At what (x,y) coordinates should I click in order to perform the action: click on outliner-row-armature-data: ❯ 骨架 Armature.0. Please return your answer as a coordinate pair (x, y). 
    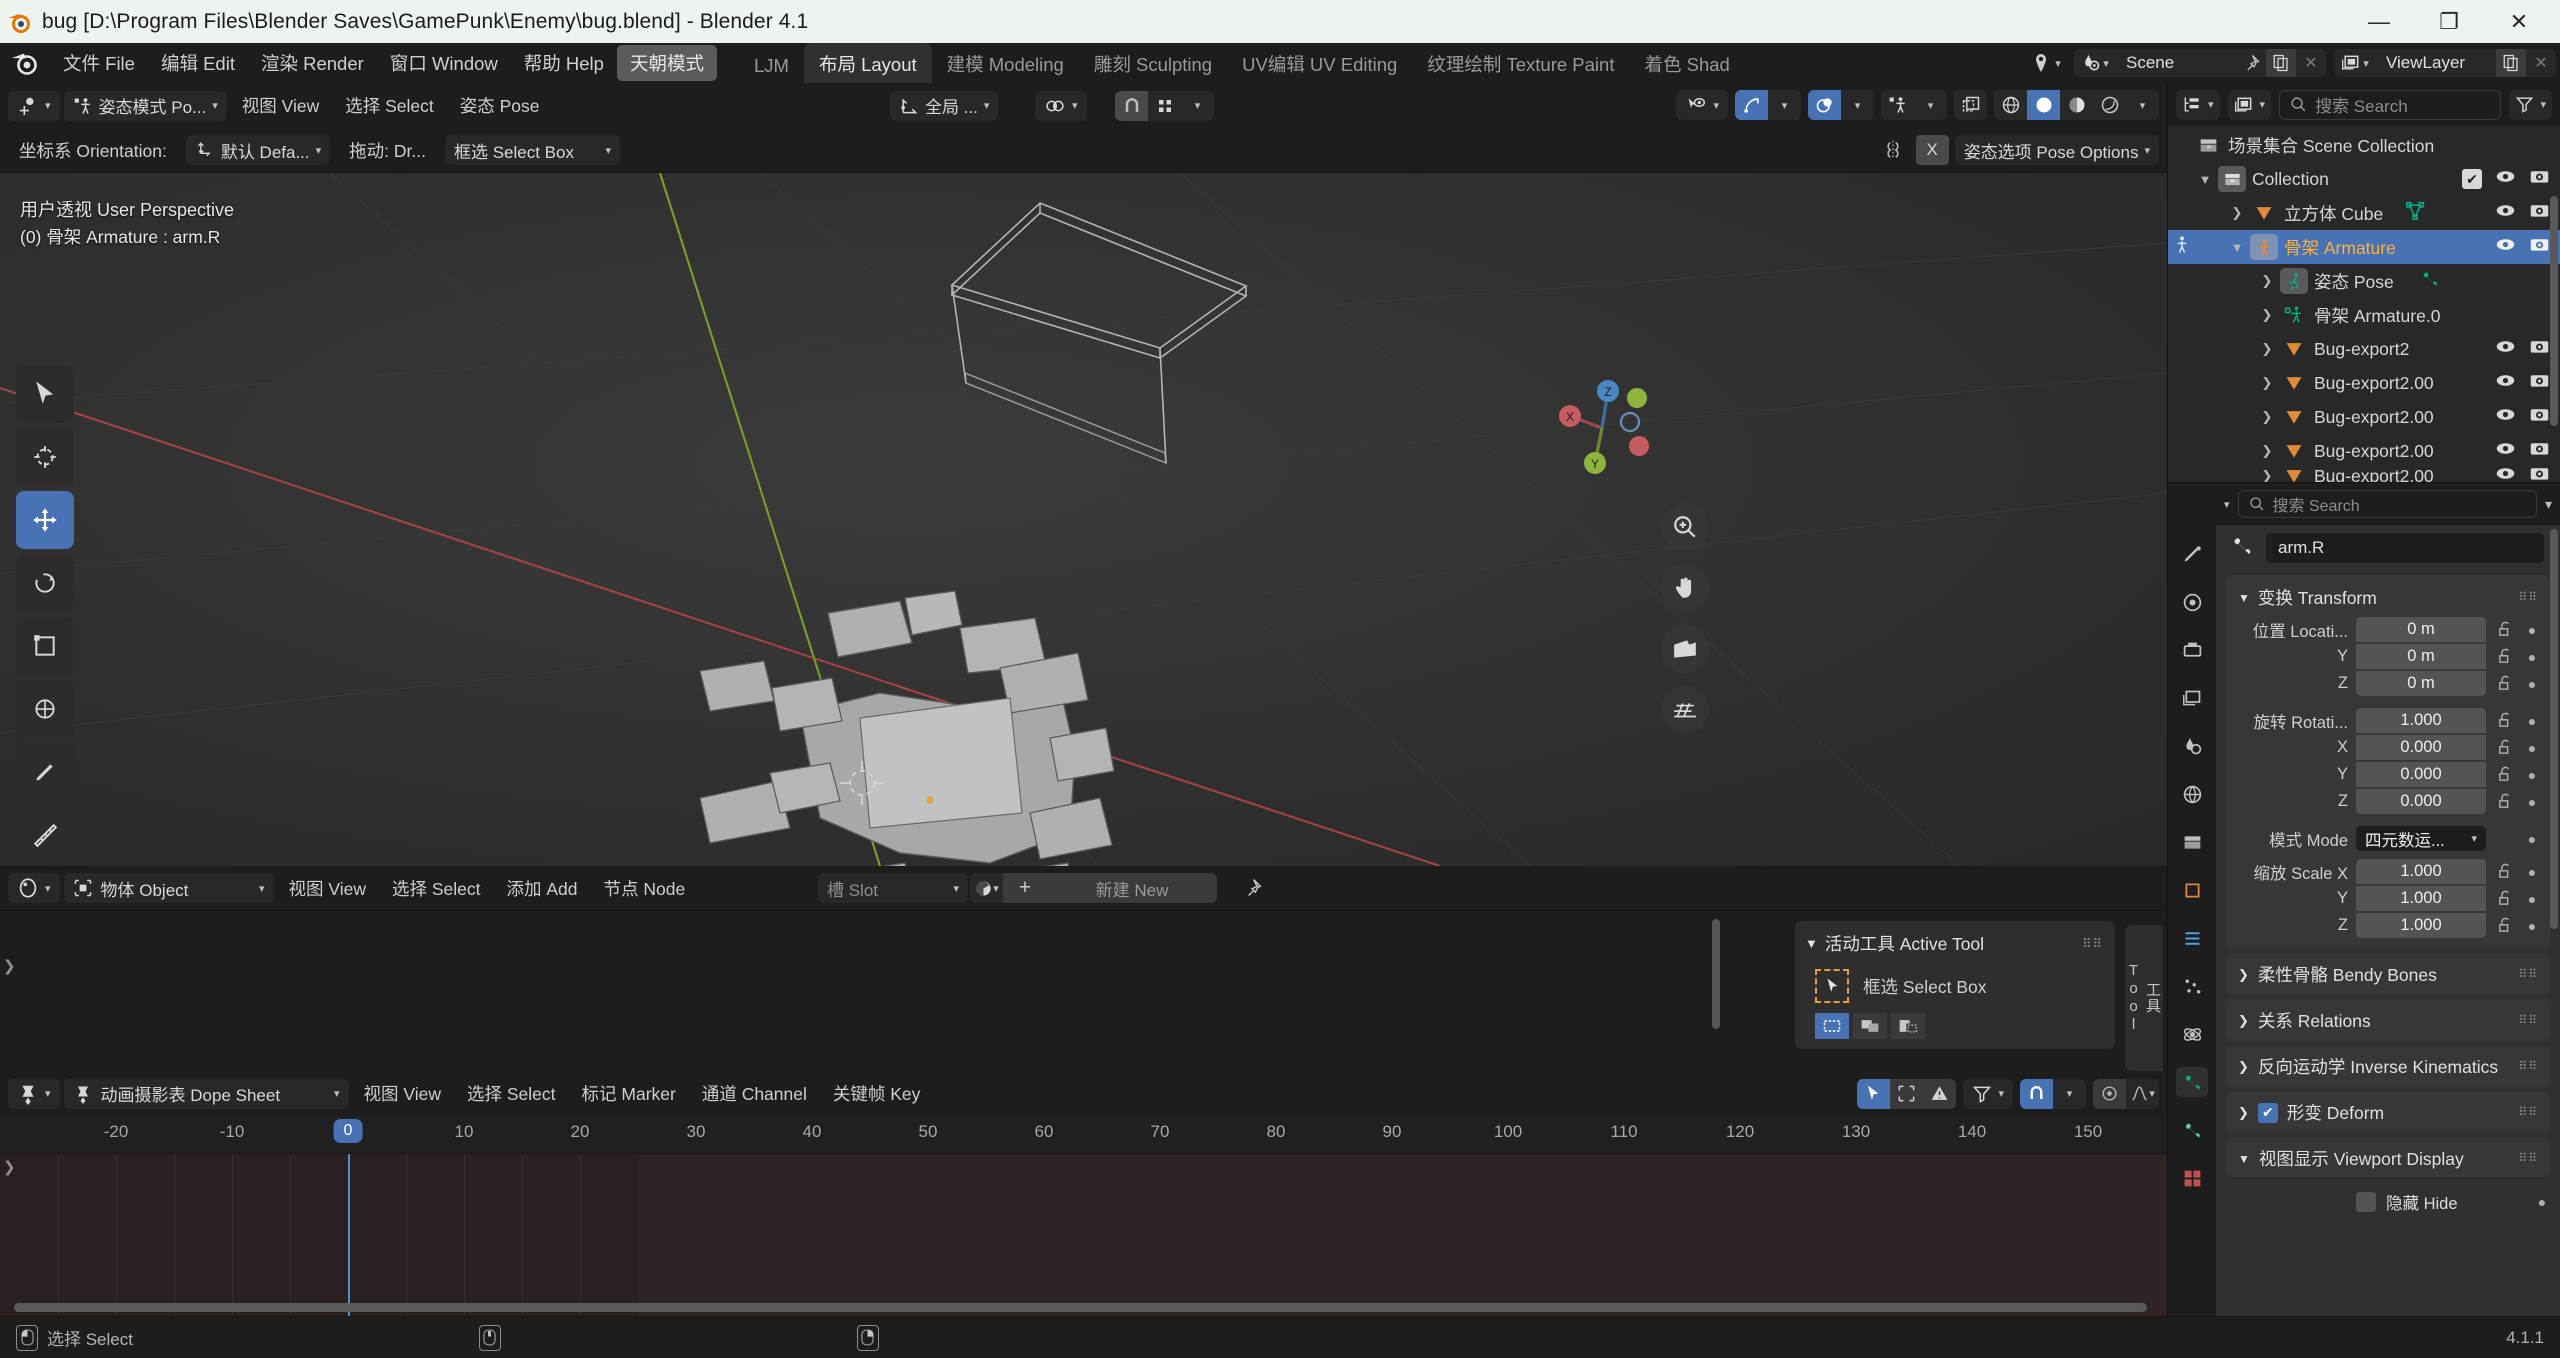
    Looking at the image, I should click on (2364, 315).